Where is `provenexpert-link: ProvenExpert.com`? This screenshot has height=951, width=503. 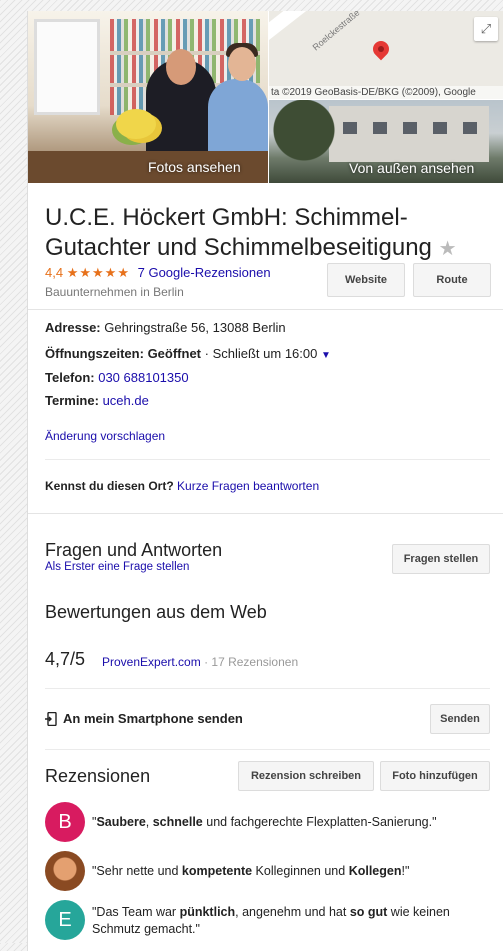 provenexpert-link: ProvenExpert.com is located at coordinates (151, 662).